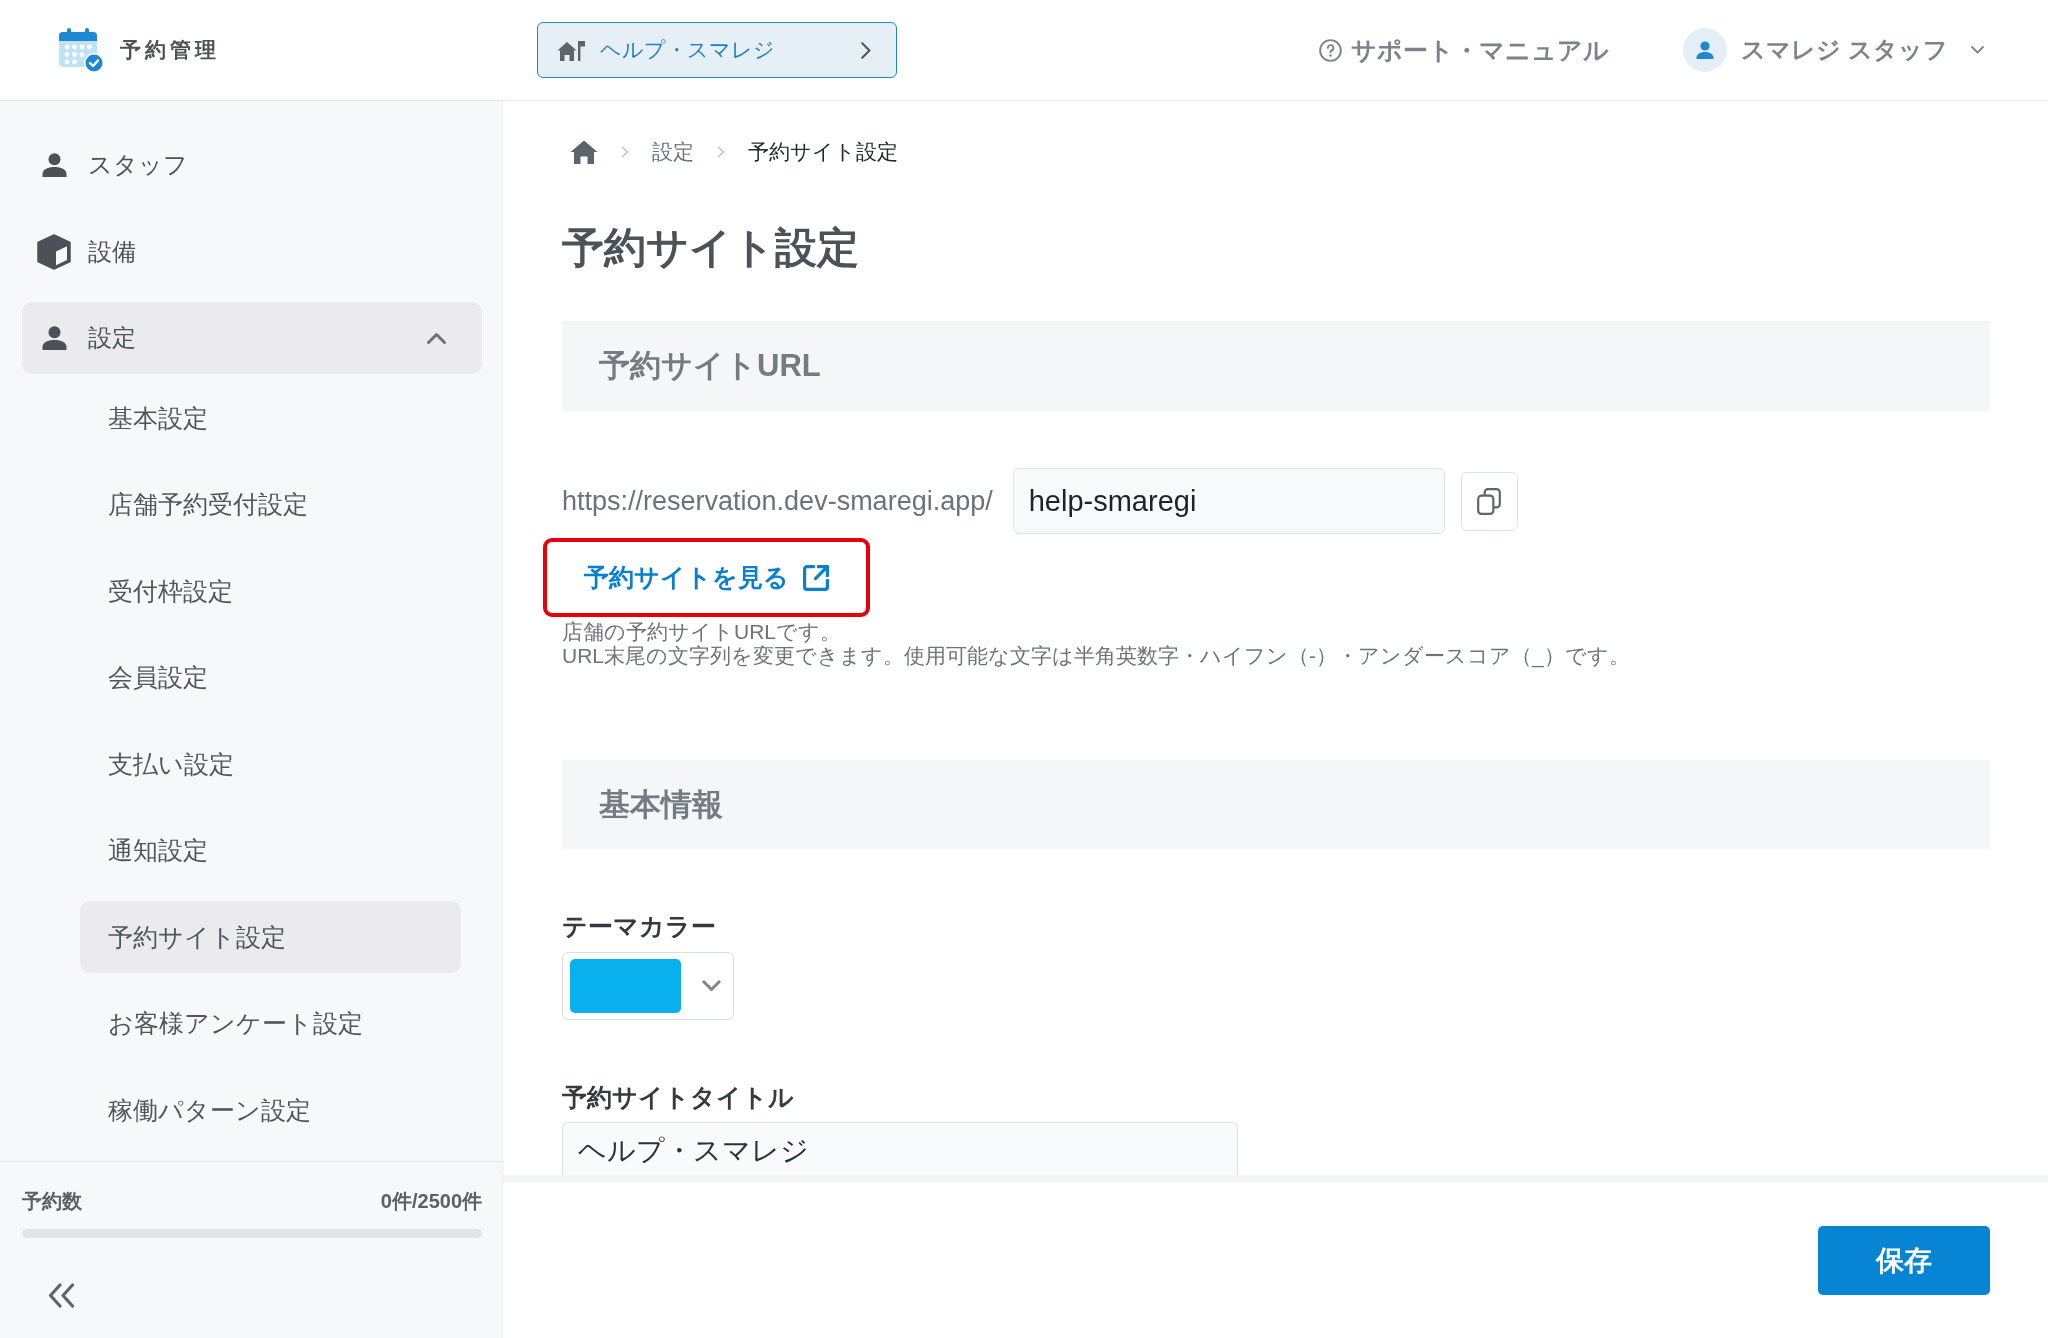 The width and height of the screenshot is (2048, 1338). I want to click on home-breadcrumb-link, so click(584, 152).